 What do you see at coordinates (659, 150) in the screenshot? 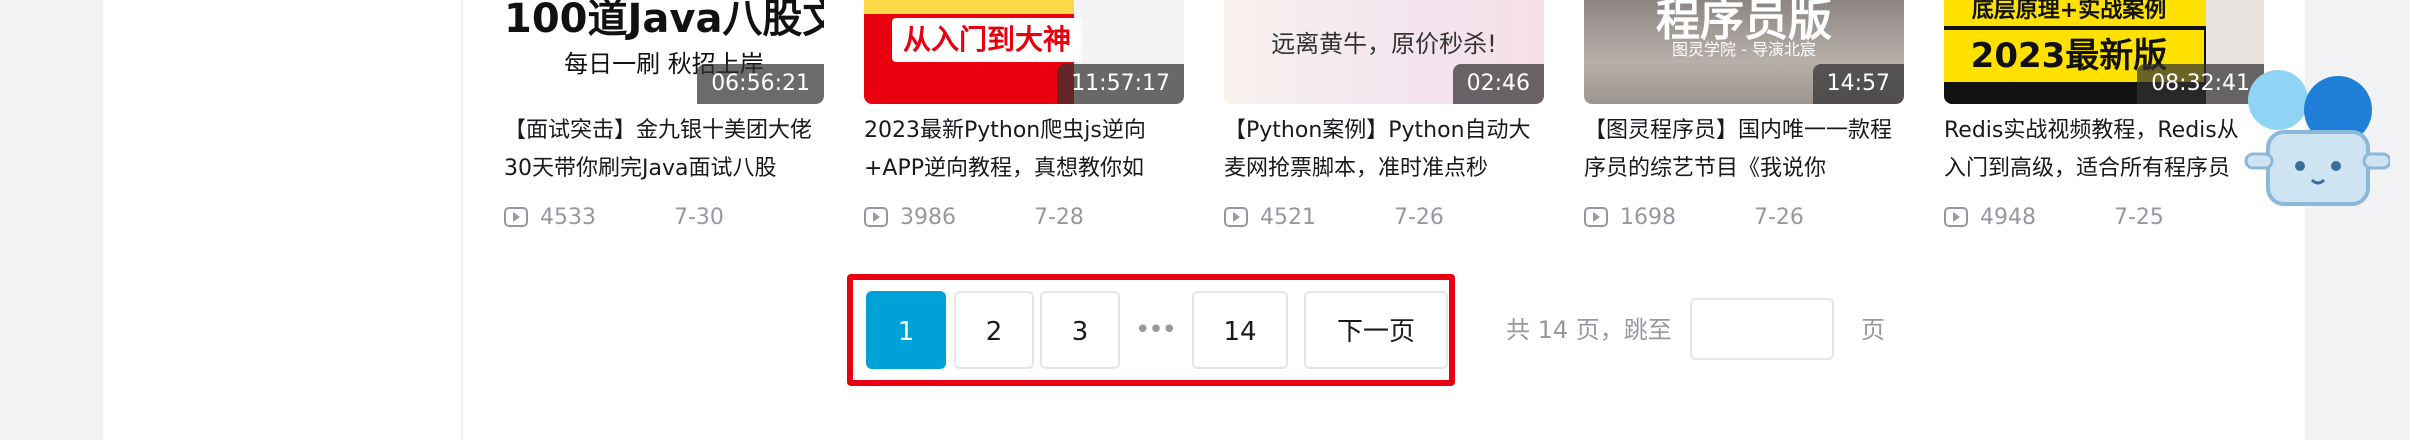
I see `video-title: 【面试突击】金九银十美团大佬30天带你刷完Java面试八股` at bounding box center [659, 150].